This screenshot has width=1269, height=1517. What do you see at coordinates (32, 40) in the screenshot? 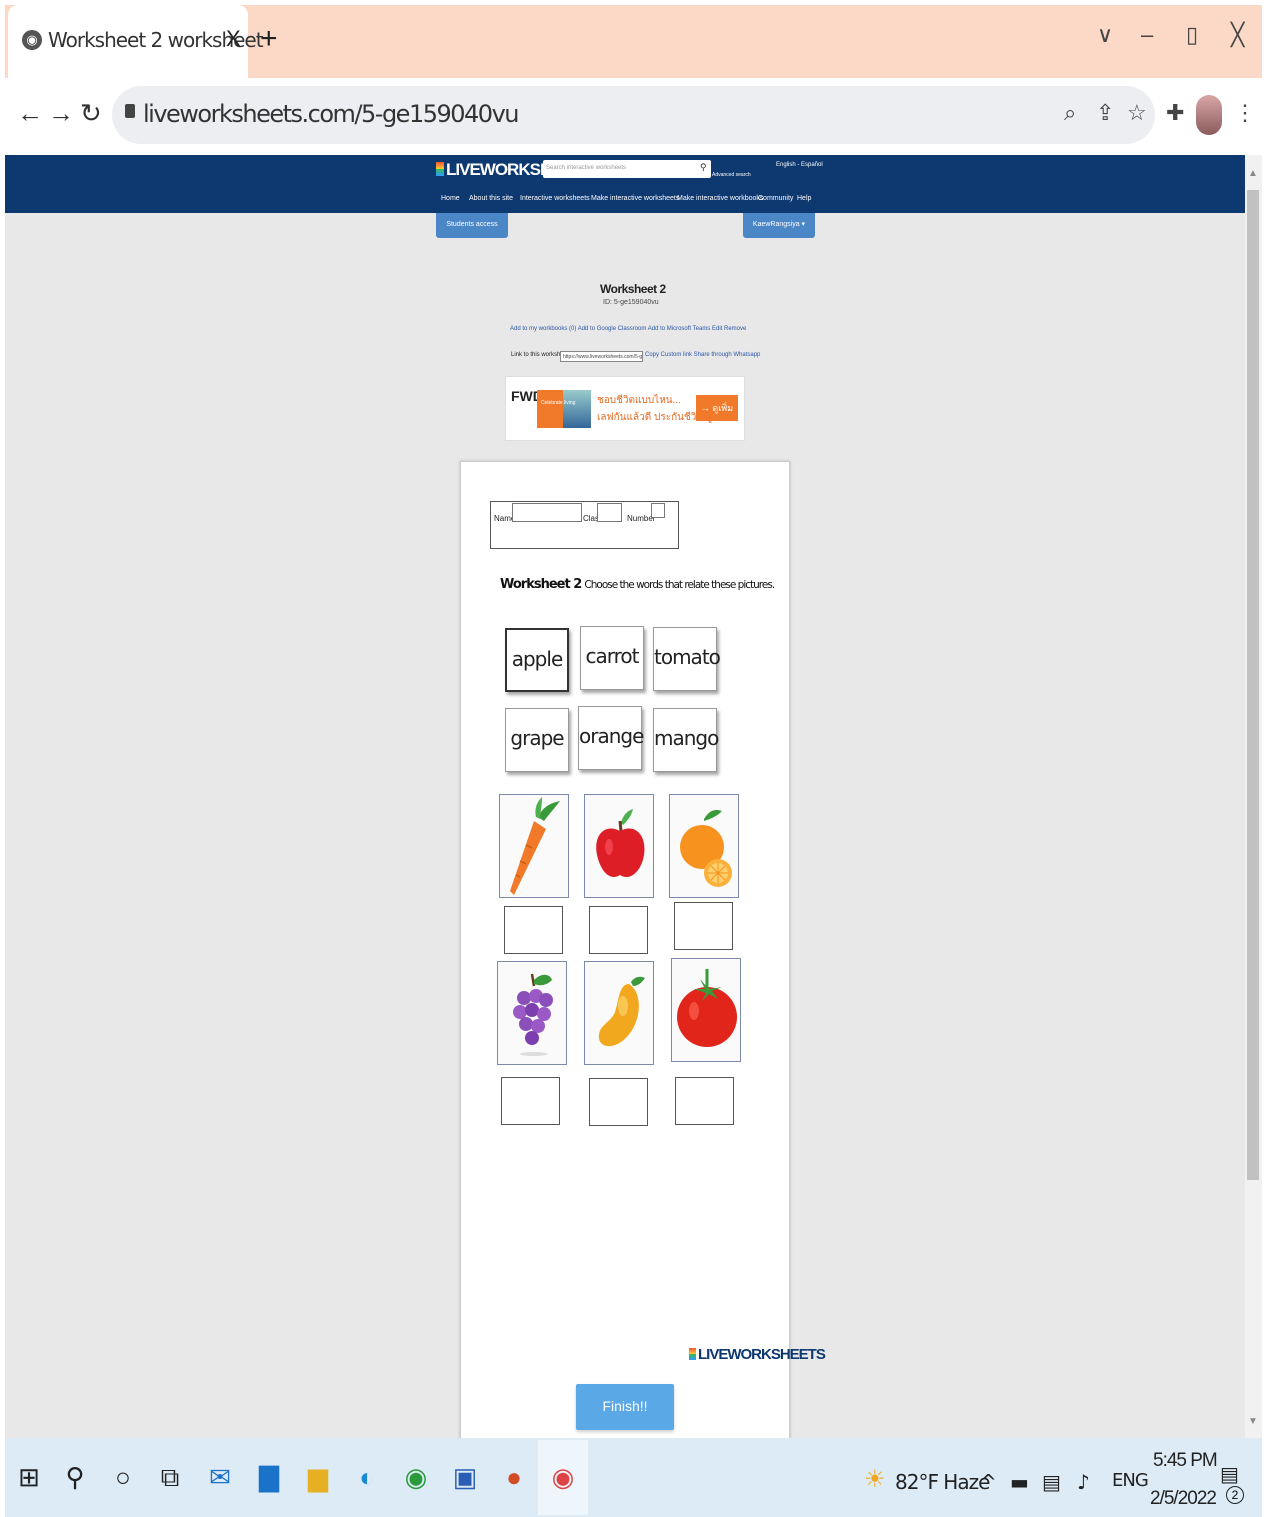
I see `globe-icon: ◉` at bounding box center [32, 40].